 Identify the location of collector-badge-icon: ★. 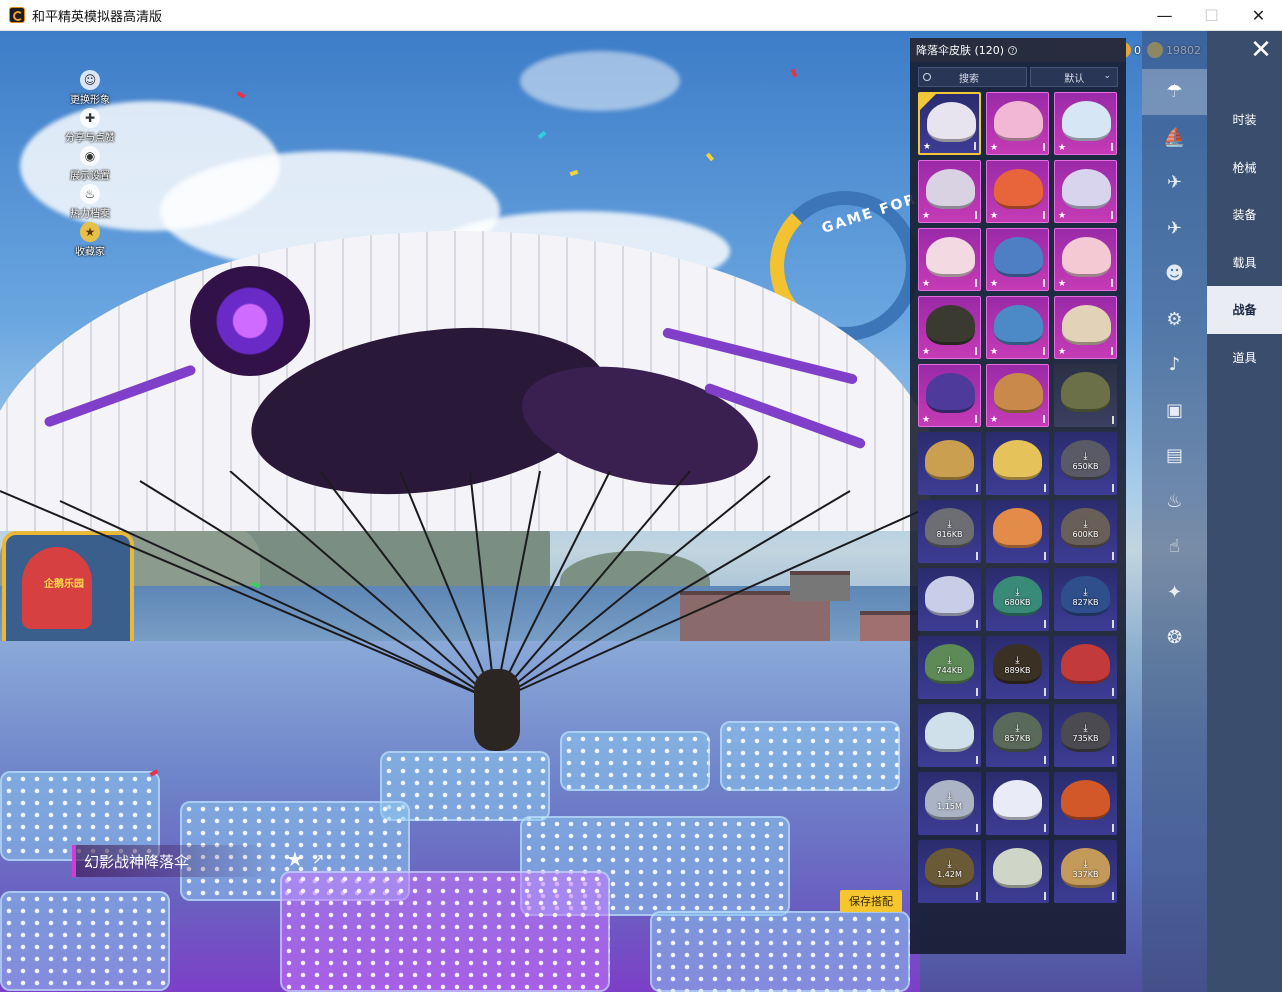
(90, 232).